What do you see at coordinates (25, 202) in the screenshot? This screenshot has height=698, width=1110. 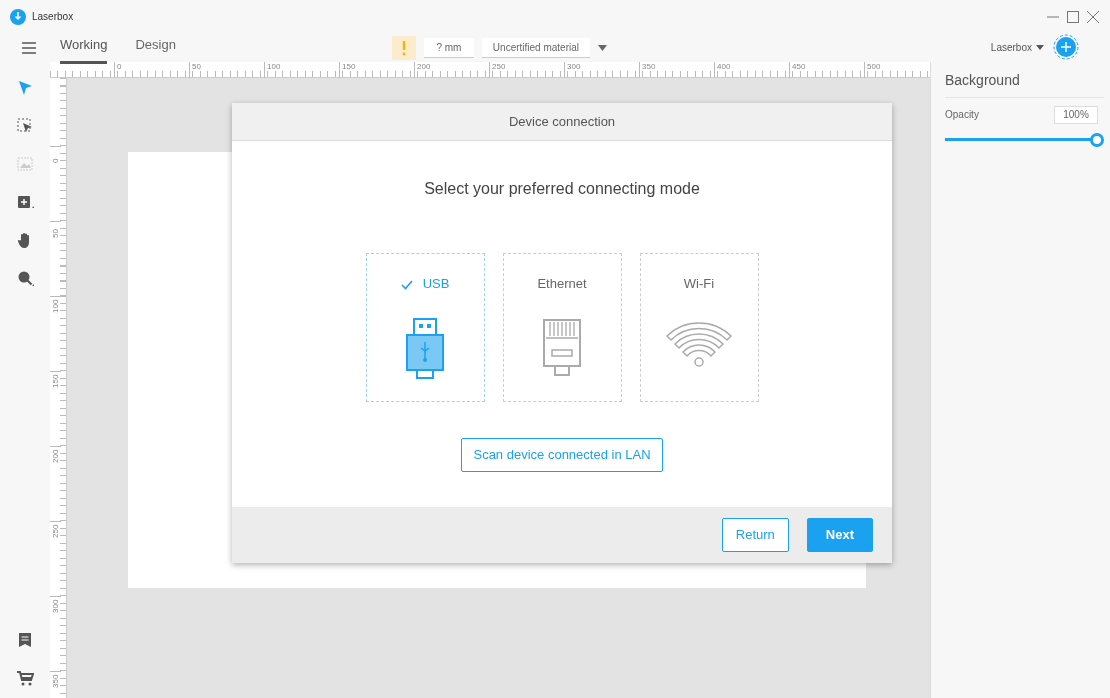 I see `add-shape-icon` at bounding box center [25, 202].